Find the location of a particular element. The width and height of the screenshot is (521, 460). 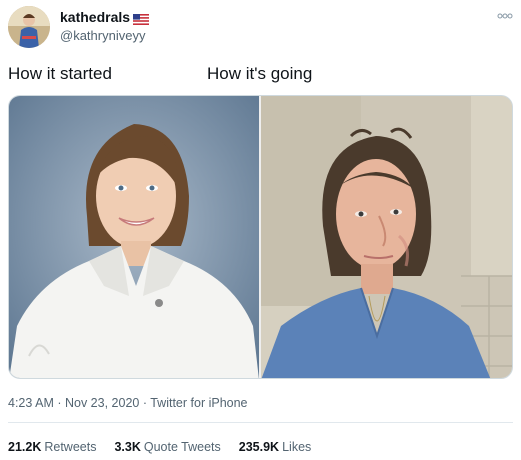

tweet-source: Twitter for iPhone is located at coordinates (198, 403).